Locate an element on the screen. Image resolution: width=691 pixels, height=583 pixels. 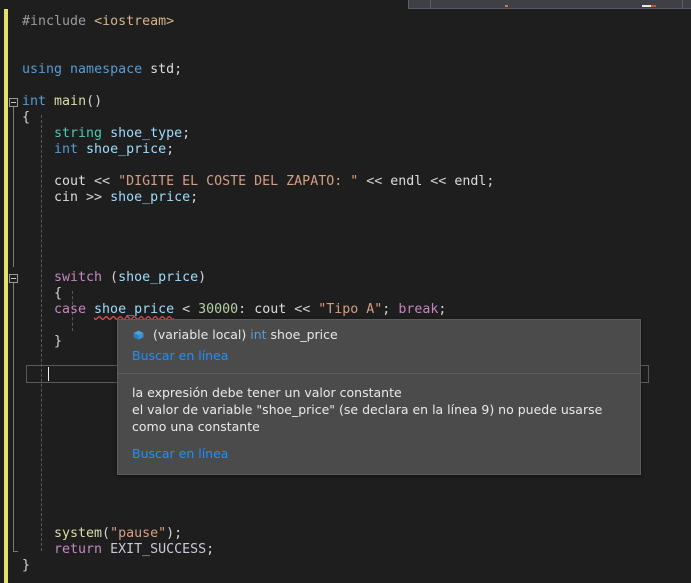
quick-info-signature: (variable local) int shoe_price is located at coordinates (245, 335).